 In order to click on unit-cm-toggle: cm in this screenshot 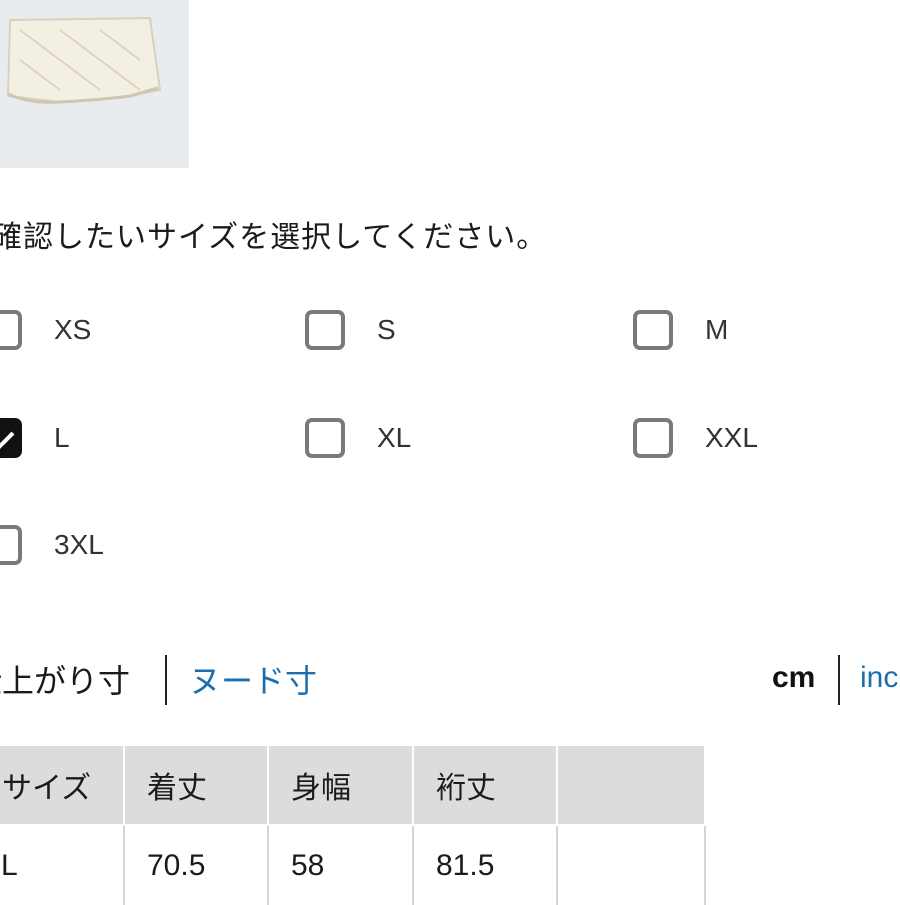, I will do `click(793, 678)`.